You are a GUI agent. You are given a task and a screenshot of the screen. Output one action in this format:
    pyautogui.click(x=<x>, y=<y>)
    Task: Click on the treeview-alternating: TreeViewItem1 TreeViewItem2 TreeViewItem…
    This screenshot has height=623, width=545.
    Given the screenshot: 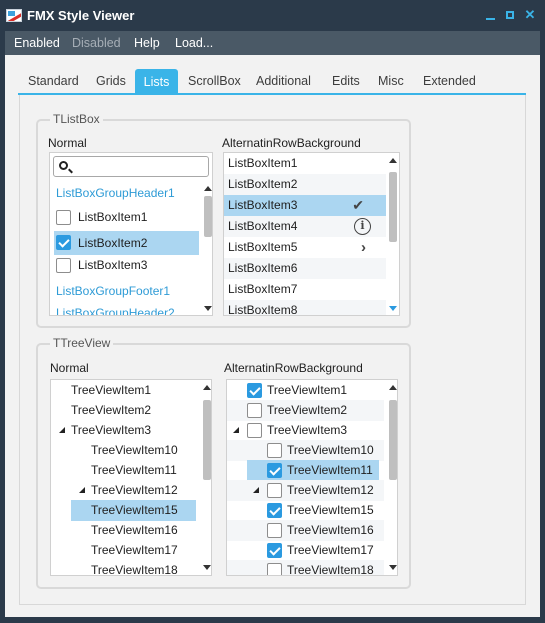 What is the action you would take?
    pyautogui.click(x=312, y=477)
    